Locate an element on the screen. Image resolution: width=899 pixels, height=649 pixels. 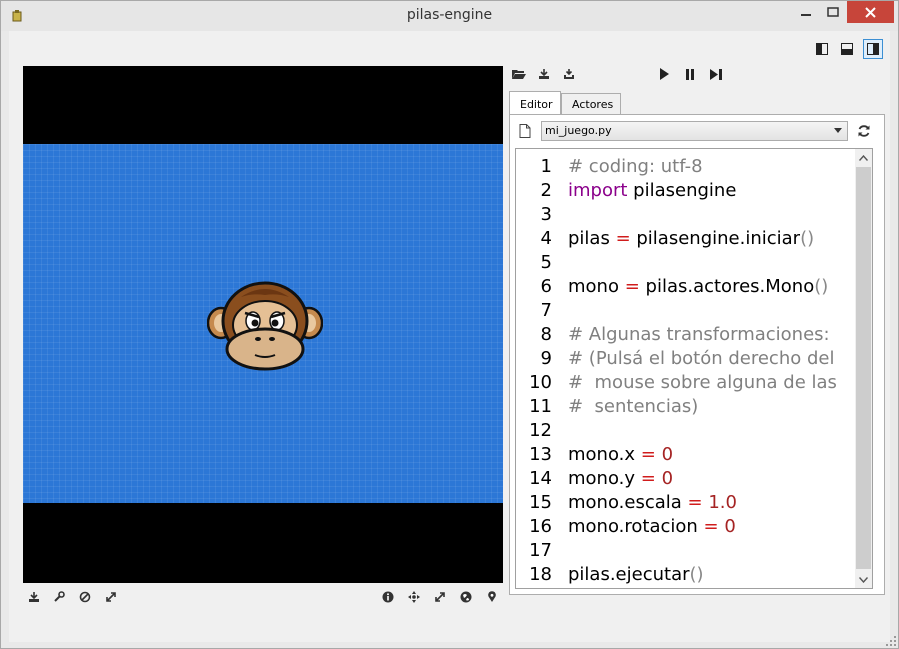
code-text: mono.escala = 1.0 is located at coordinates (652, 503).